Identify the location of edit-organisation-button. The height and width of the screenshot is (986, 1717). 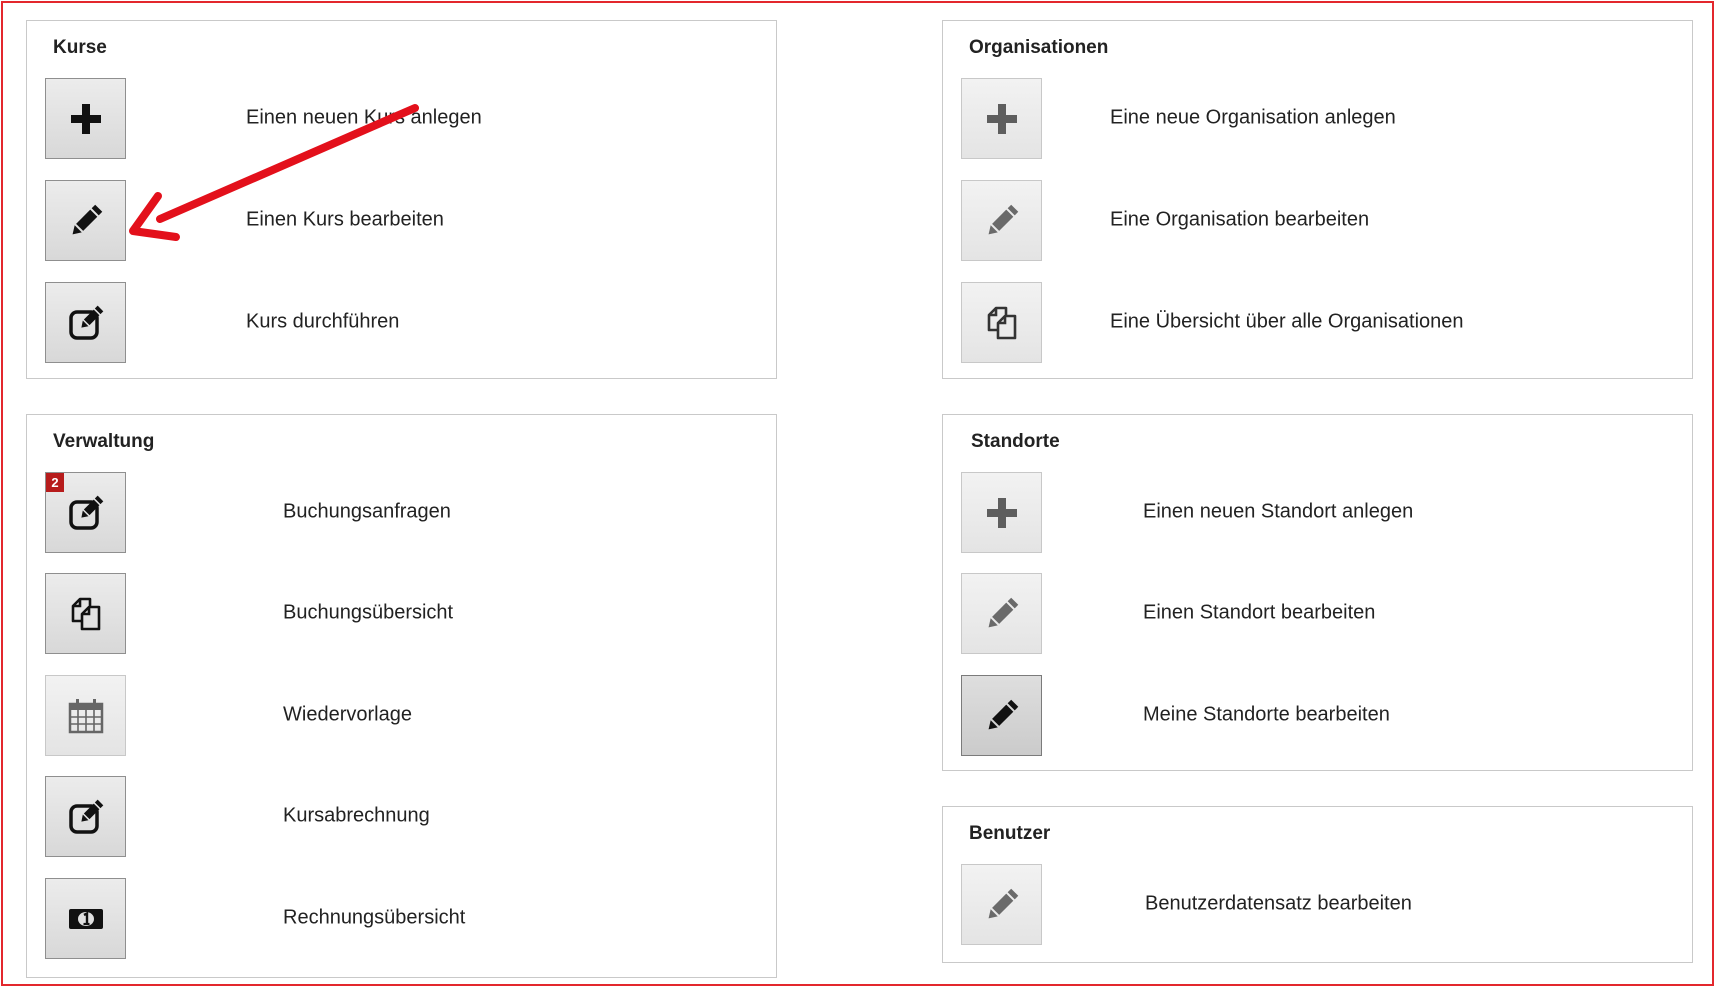
(1001, 220).